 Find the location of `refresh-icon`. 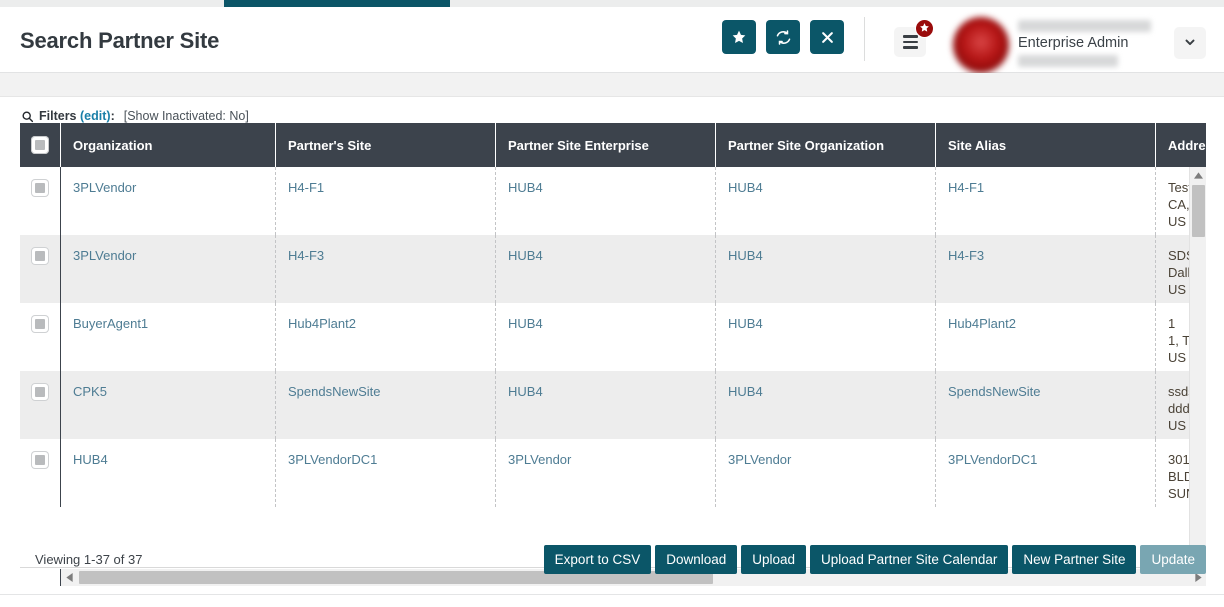

refresh-icon is located at coordinates (783, 37).